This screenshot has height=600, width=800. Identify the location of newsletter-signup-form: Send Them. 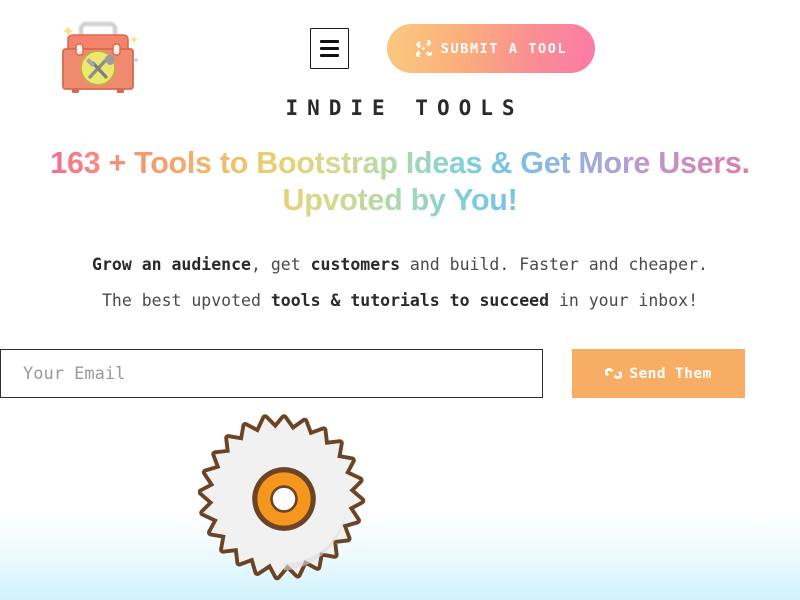
(400, 374).